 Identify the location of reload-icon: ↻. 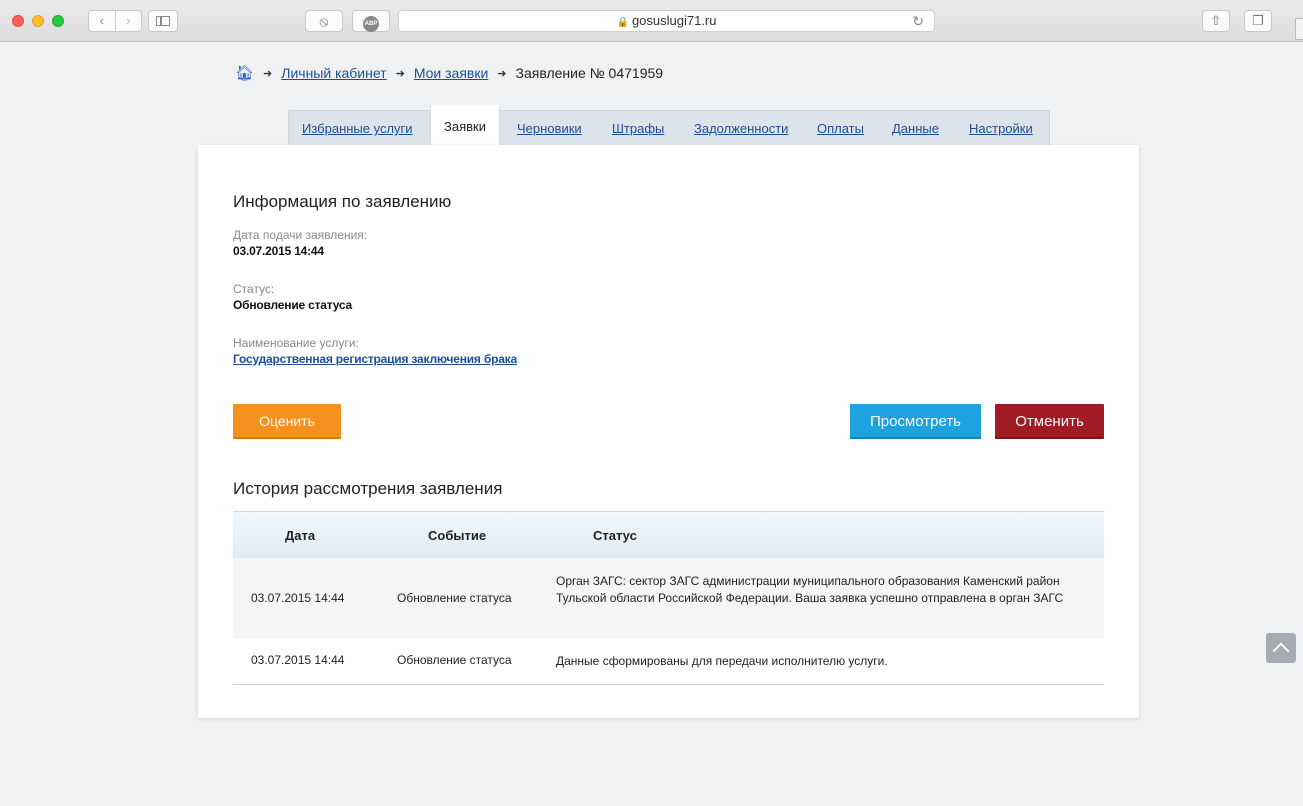
(918, 21).